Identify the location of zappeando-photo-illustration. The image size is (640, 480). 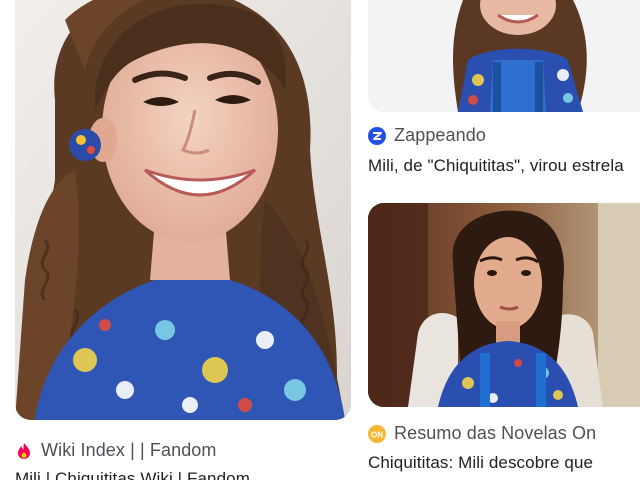
(504, 56).